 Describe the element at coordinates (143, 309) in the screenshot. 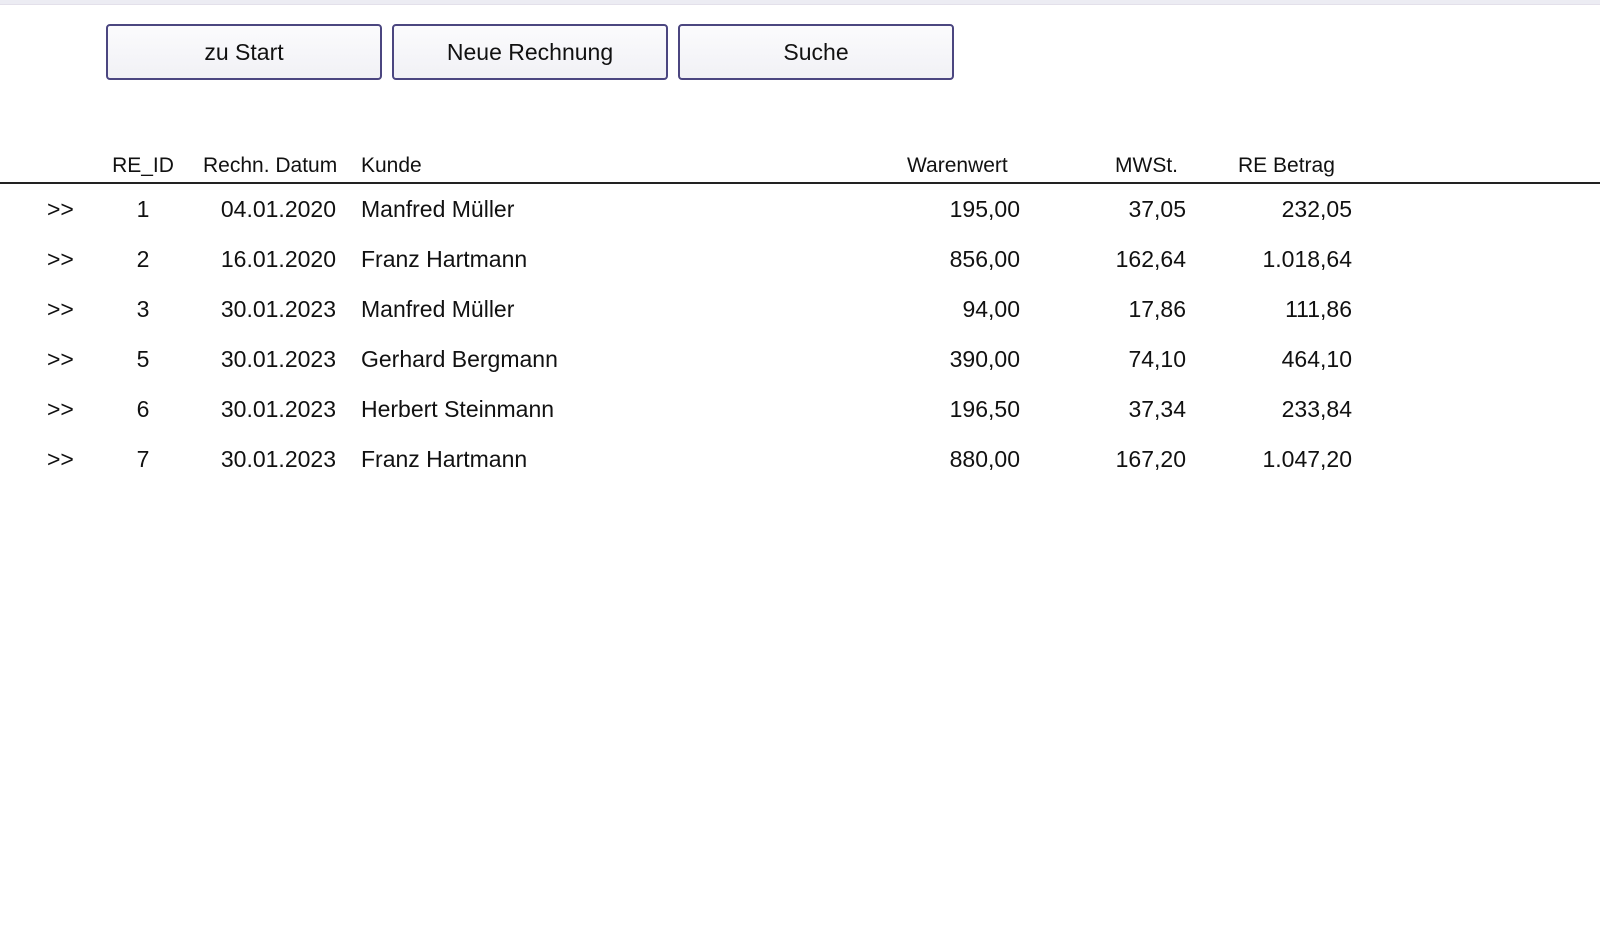

I see `cell-id: 3` at that location.